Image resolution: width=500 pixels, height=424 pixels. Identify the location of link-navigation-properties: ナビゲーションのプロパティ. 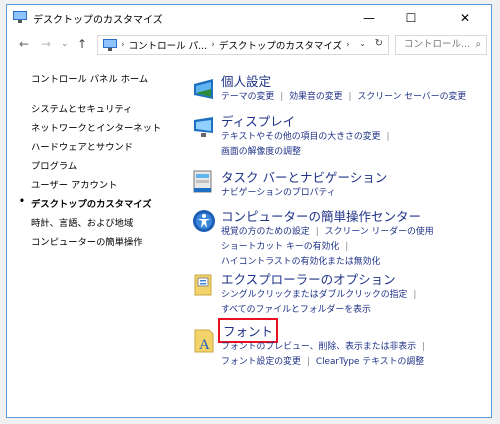
(278, 193).